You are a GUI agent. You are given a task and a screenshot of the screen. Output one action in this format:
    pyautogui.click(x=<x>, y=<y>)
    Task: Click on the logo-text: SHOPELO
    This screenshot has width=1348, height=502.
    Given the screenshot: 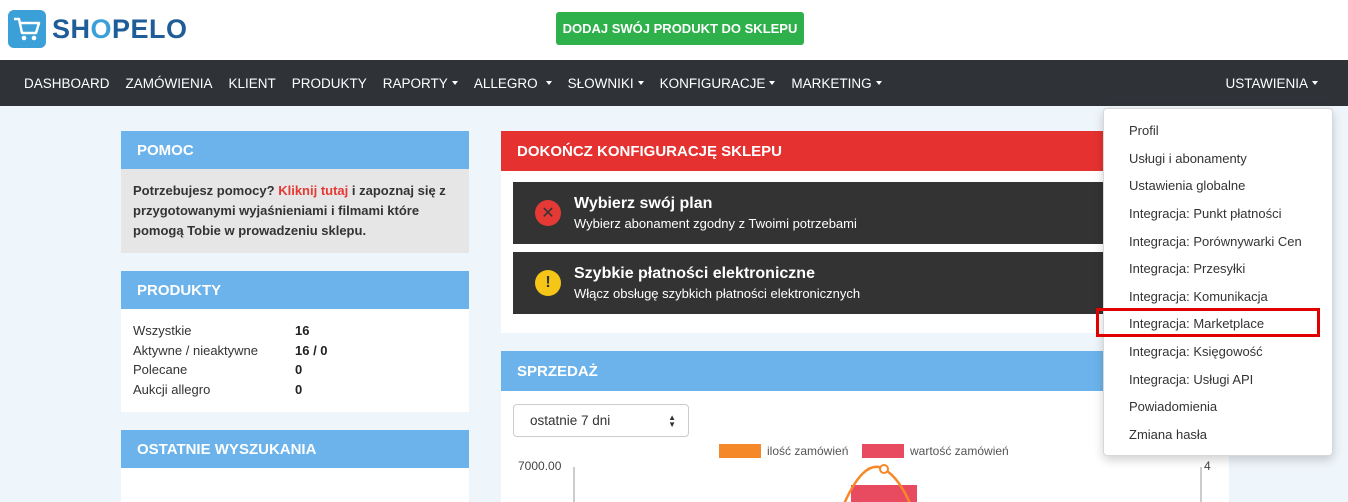 What is the action you would take?
    pyautogui.click(x=120, y=28)
    